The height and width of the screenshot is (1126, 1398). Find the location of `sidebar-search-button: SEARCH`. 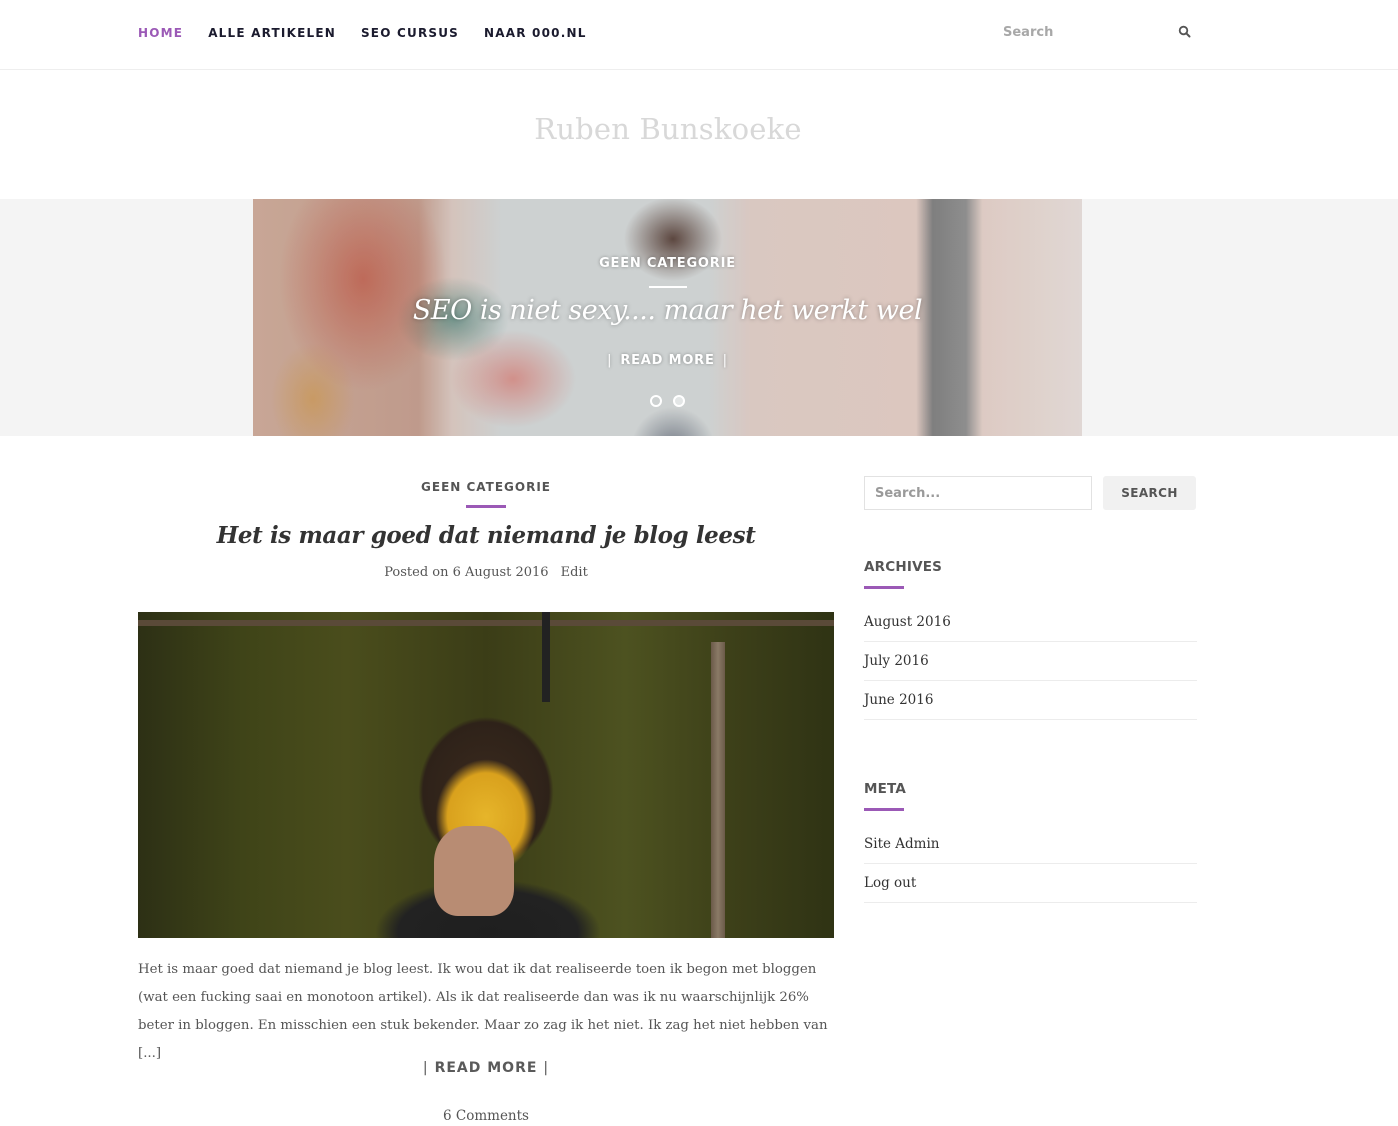

sidebar-search-button: SEARCH is located at coordinates (1149, 493).